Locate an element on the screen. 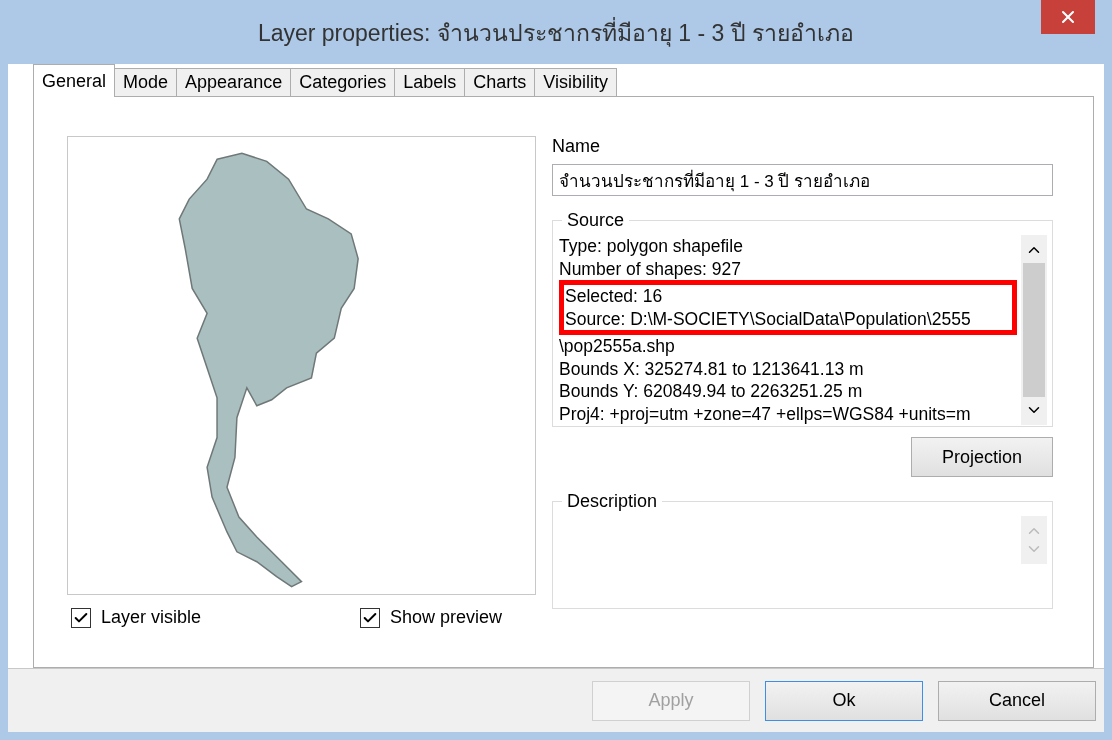 The width and height of the screenshot is (1112, 740). name-input: จำนวนประชากรที่มีอายุ 1 - 3 ปี รายอำเภอ is located at coordinates (802, 180).